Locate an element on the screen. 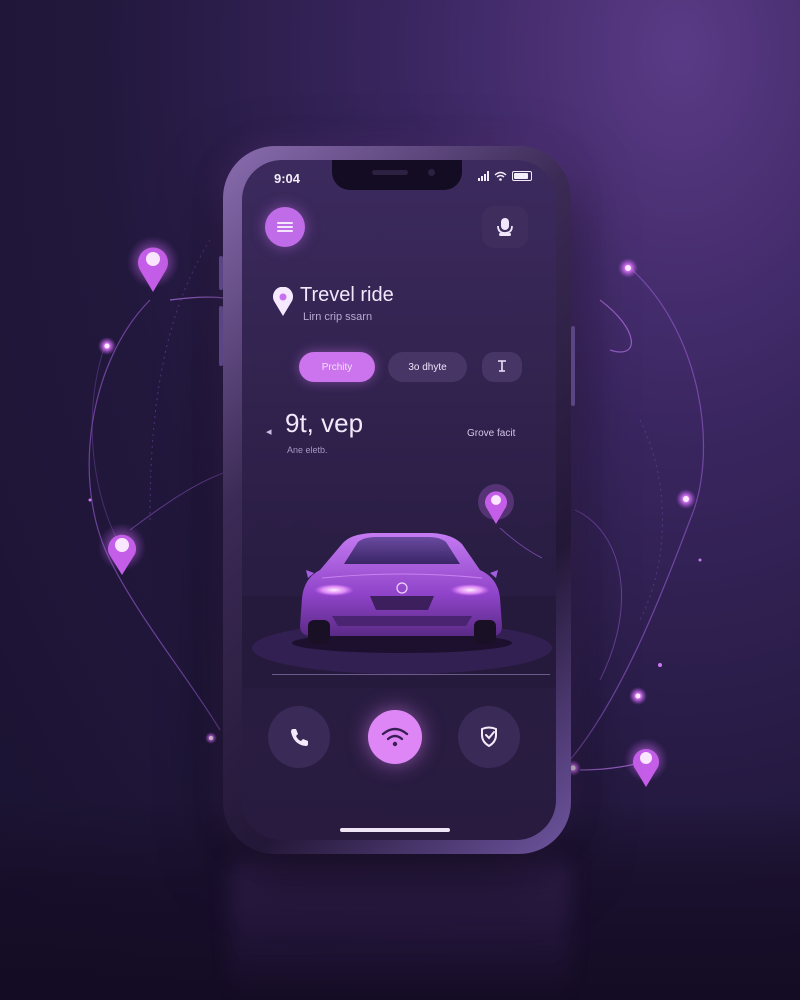  wifi-signal-icon is located at coordinates (395, 737).